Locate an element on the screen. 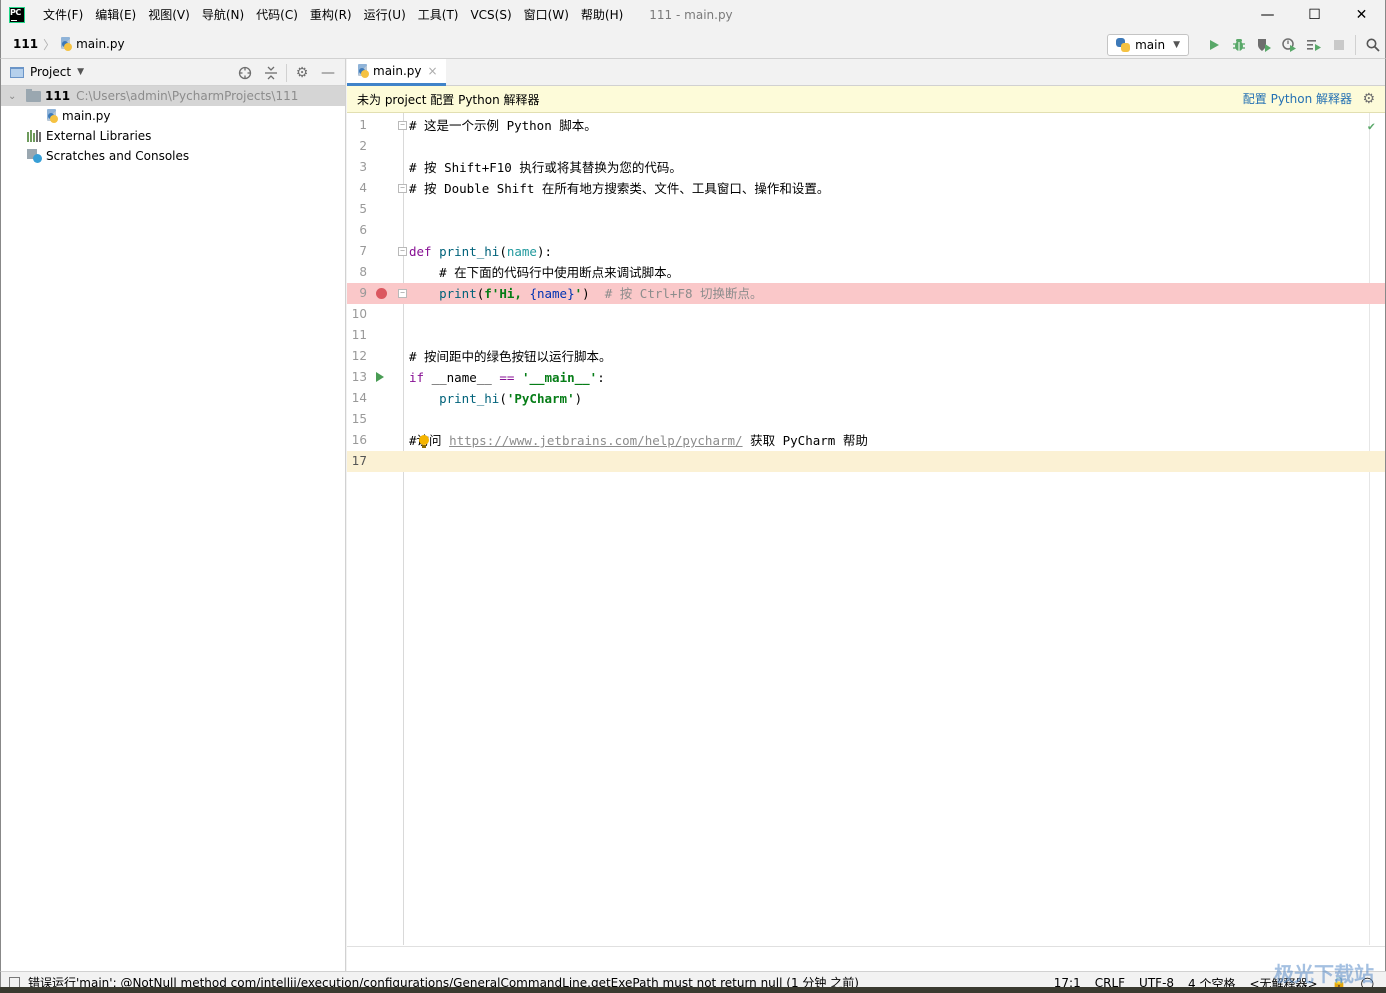 This screenshot has height=993, width=1386. configure-interpreter-link: 配置 Python 解释器 is located at coordinates (1297, 99).